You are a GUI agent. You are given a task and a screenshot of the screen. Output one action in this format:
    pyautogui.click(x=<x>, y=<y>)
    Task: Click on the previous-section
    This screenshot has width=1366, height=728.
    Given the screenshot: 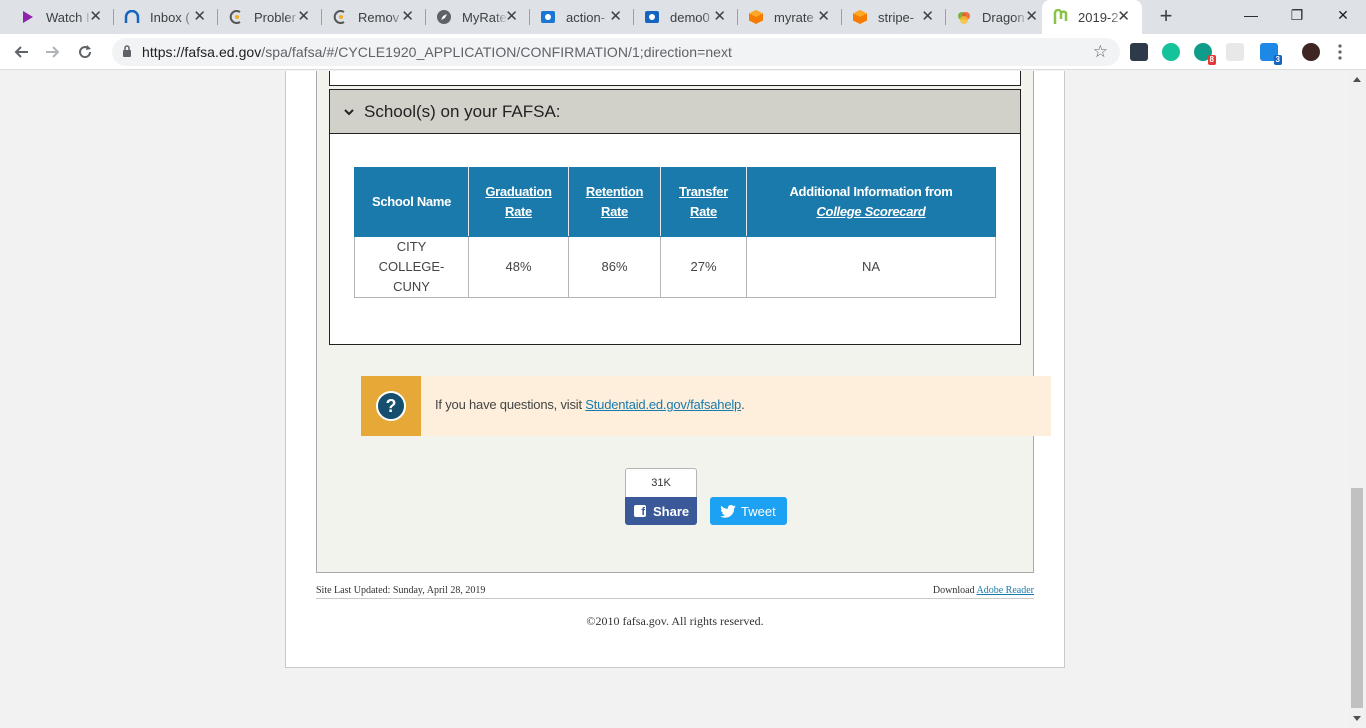 What is the action you would take?
    pyautogui.click(x=675, y=78)
    